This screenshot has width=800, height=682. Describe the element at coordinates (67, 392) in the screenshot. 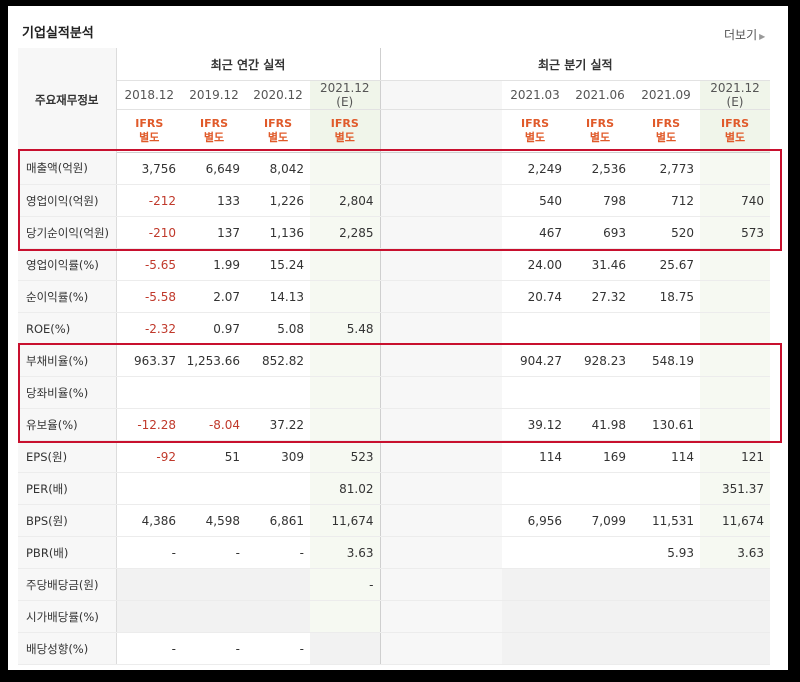

I see `row-label: 당좌비율(%)` at that location.